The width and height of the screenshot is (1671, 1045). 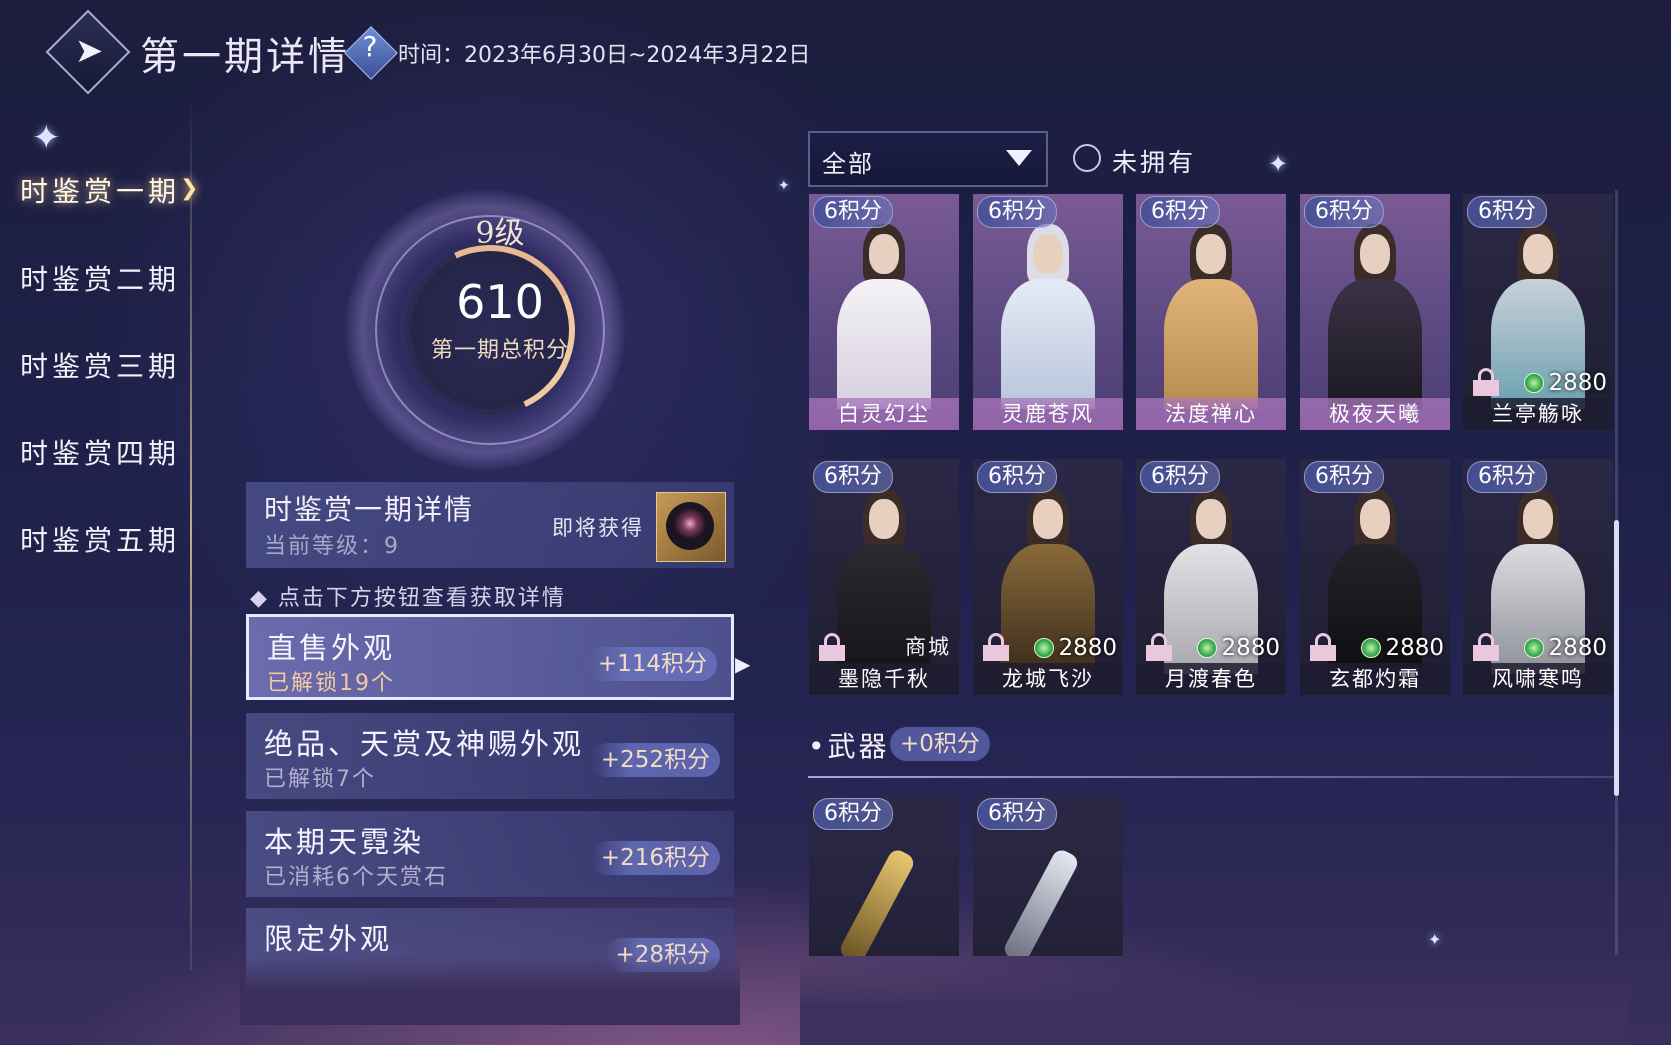 I want to click on hint-text: ◆ 点击下方按钮查看获取详情, so click(x=408, y=598).